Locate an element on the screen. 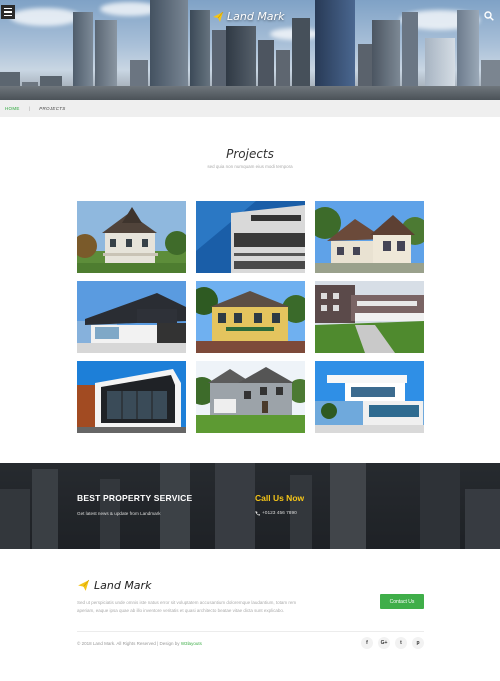  modern-facade-image is located at coordinates (250, 237).